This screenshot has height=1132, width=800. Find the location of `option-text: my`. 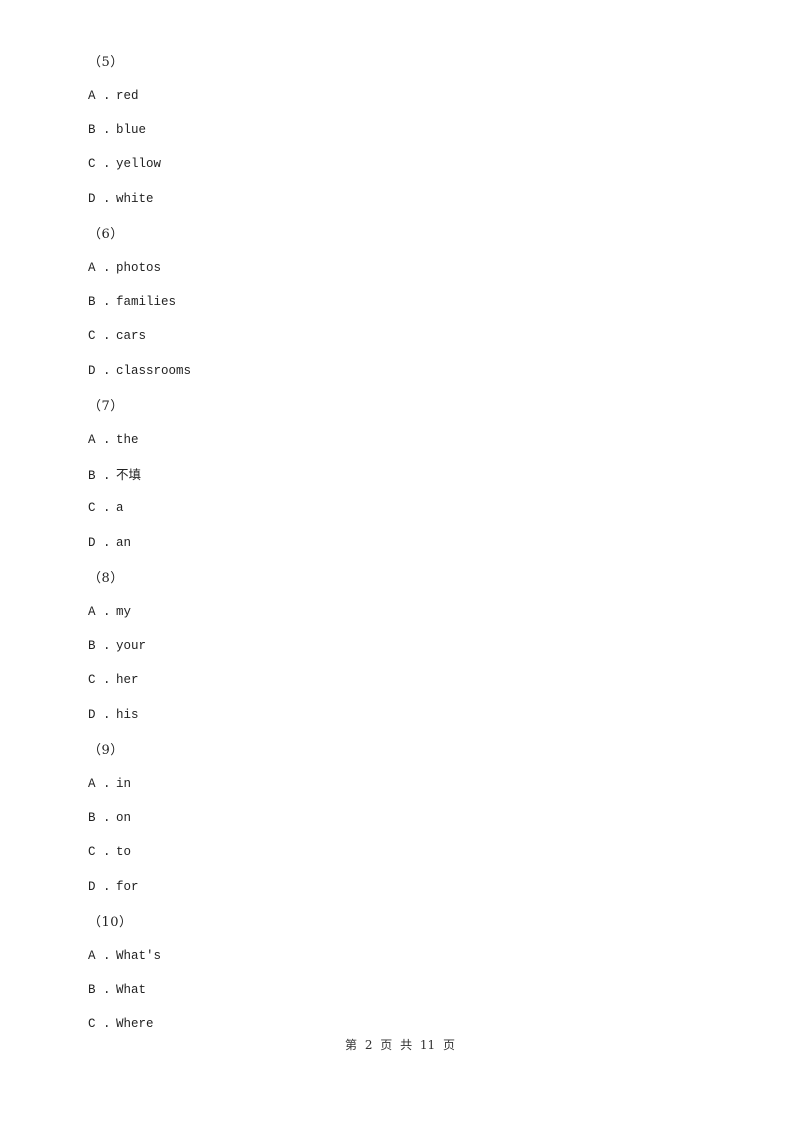

option-text: my is located at coordinates (124, 612).